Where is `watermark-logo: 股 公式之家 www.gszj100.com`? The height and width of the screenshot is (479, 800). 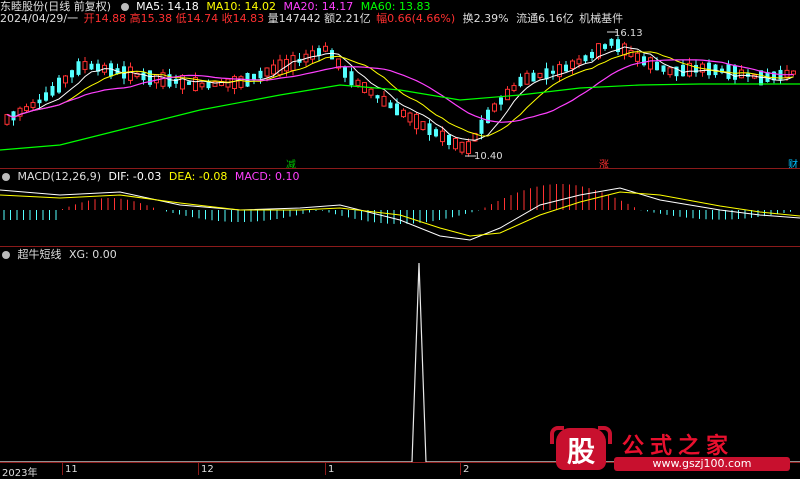
watermark-logo: 股 公式之家 www.gszj100.com is located at coordinates (669, 449).